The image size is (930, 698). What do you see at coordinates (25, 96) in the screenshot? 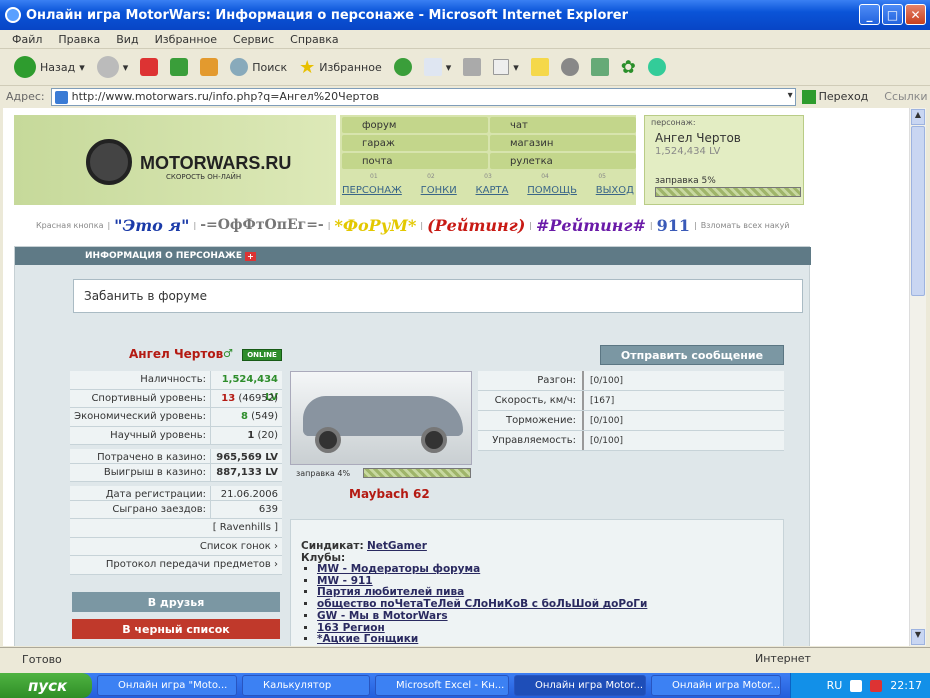
I see `address-label: Адрес:` at bounding box center [25, 96].